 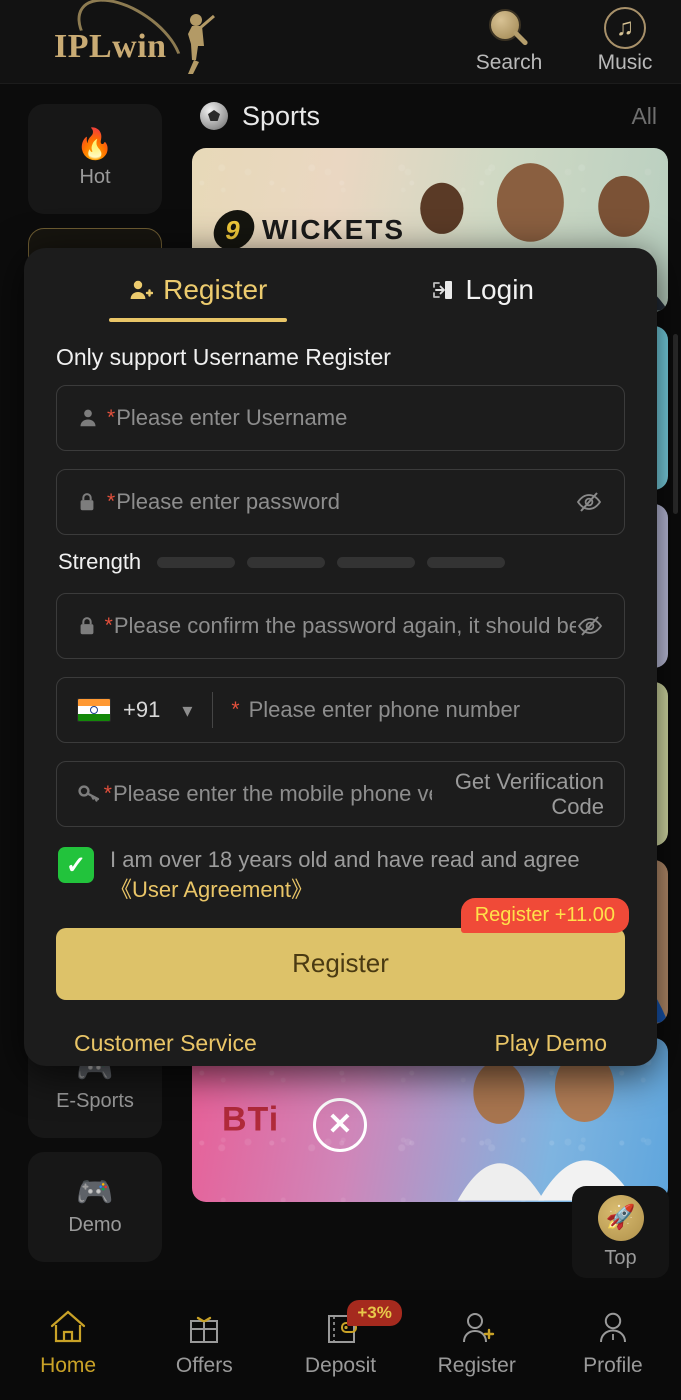 What do you see at coordinates (251, 1119) in the screenshot?
I see `banner-logo-text: BTi` at bounding box center [251, 1119].